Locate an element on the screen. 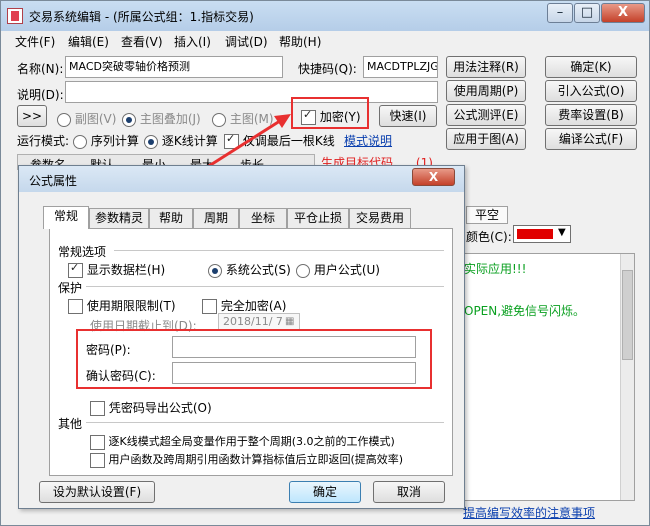 Image resolution: width=650 pixels, height=526 pixels. use-period-button: 使用周期(P) is located at coordinates (486, 91).